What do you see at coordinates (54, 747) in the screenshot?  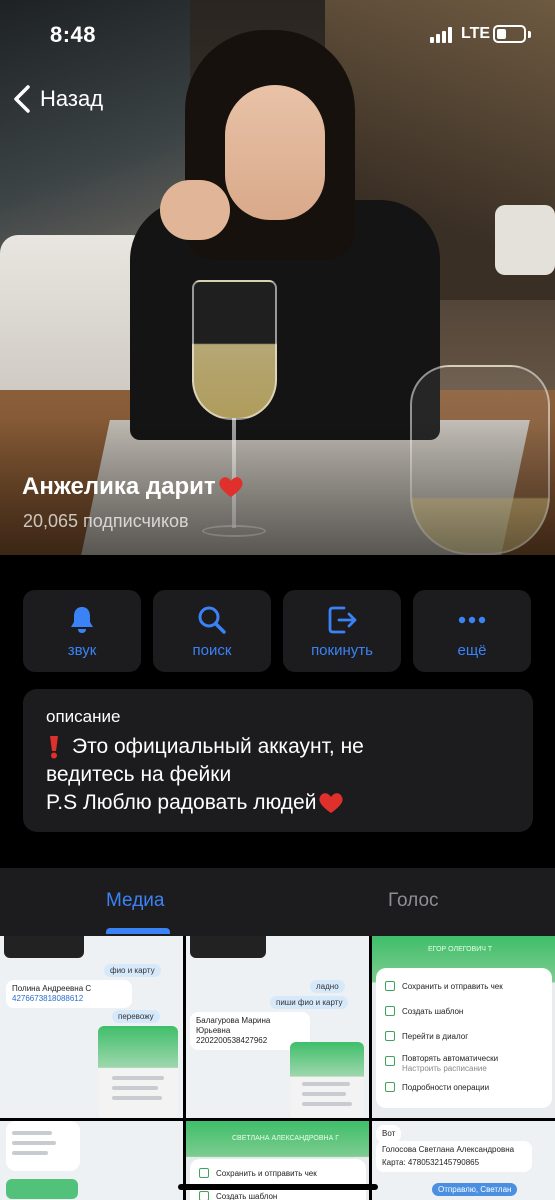 I see `exclamation-emoji-icon` at bounding box center [54, 747].